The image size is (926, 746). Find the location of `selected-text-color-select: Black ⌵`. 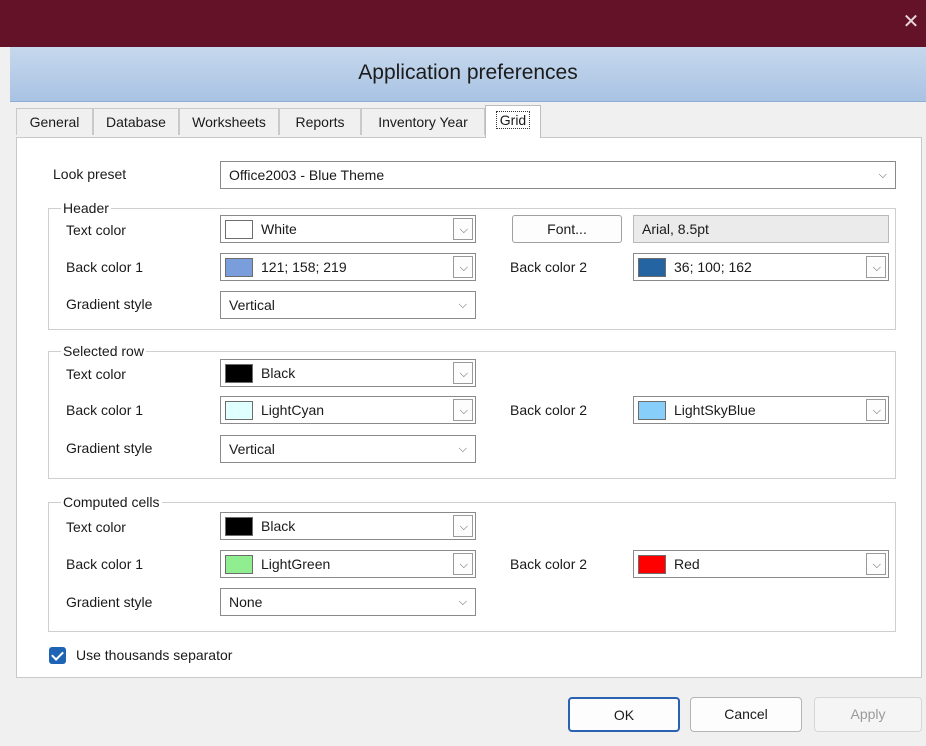

selected-text-color-select: Black ⌵ is located at coordinates (348, 373).